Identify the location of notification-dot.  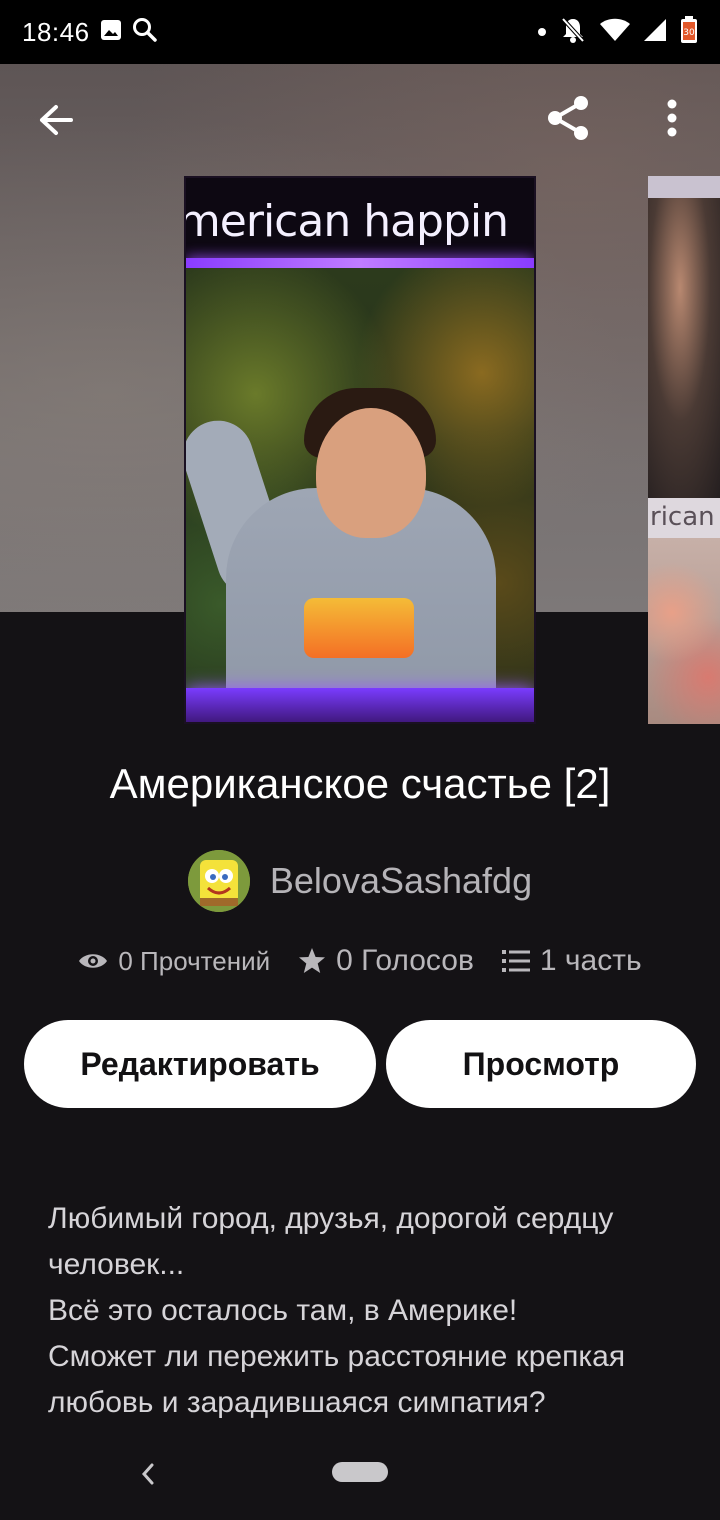
(542, 32).